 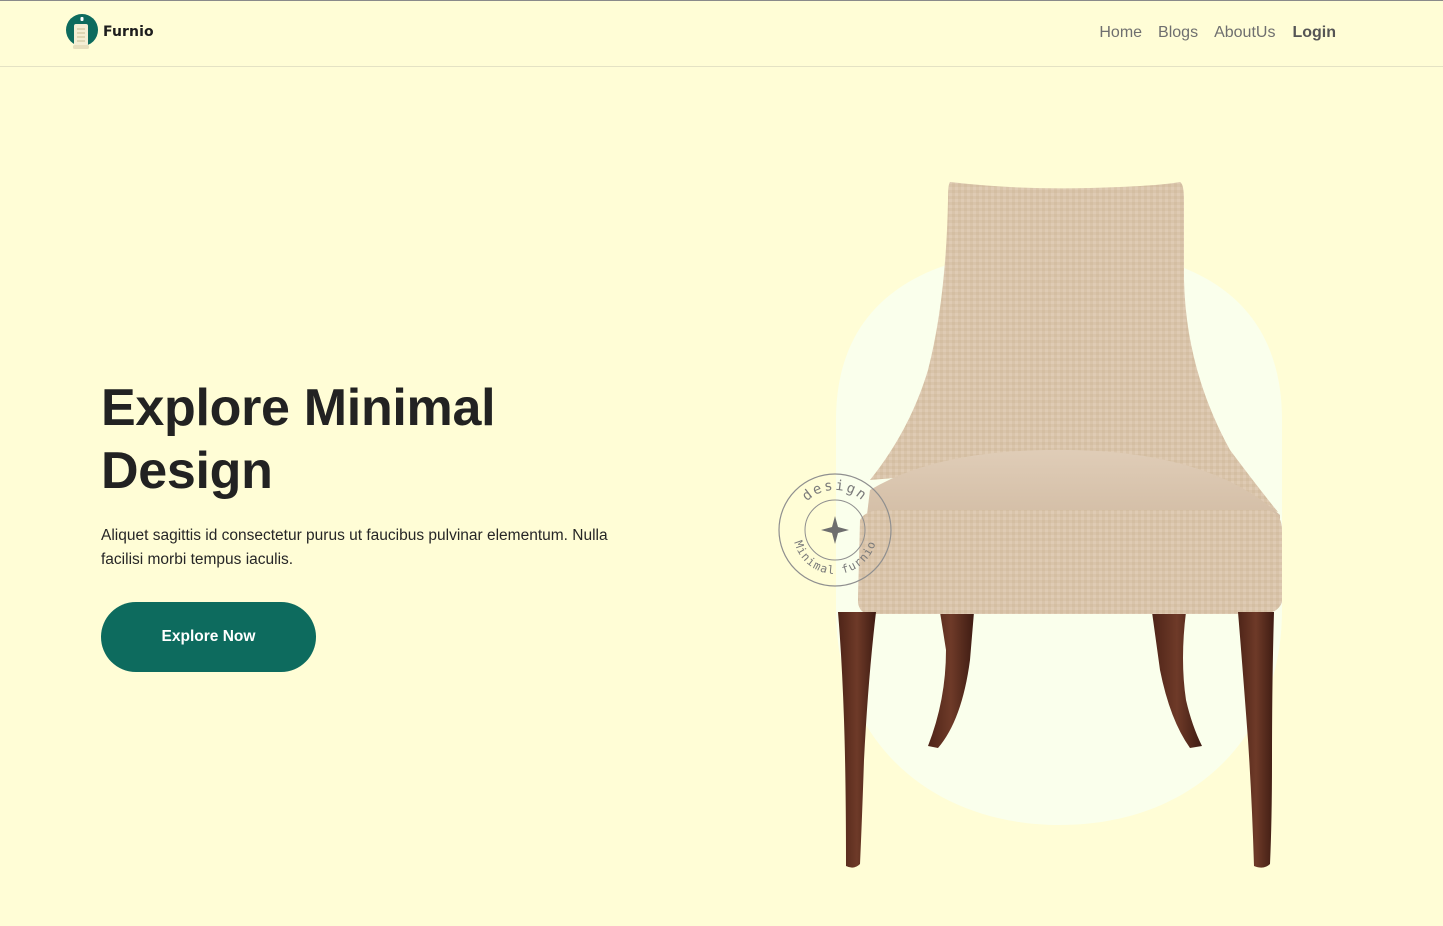 What do you see at coordinates (1120, 33) in the screenshot?
I see `nav-home-link: Home` at bounding box center [1120, 33].